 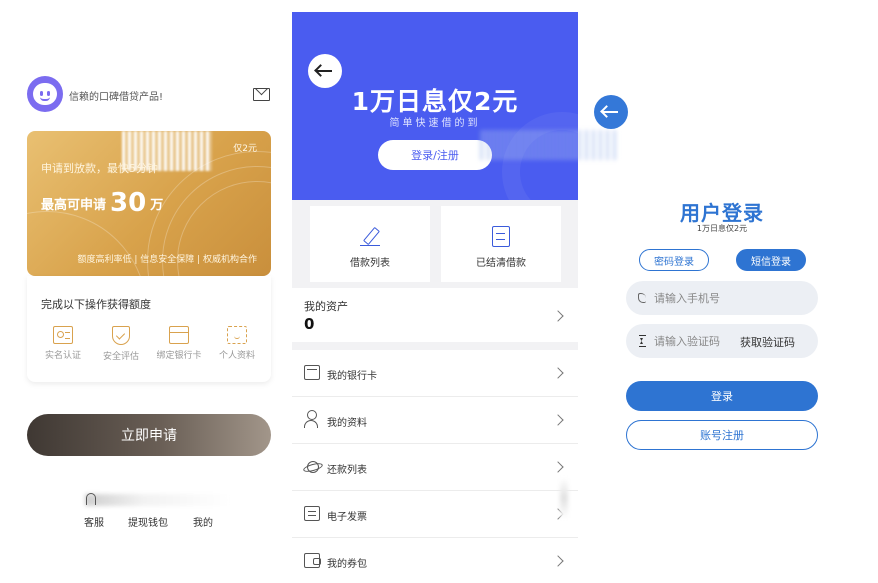 What do you see at coordinates (435, 420) in the screenshot?
I see `menu-item-profile: 我的资料` at bounding box center [435, 420].